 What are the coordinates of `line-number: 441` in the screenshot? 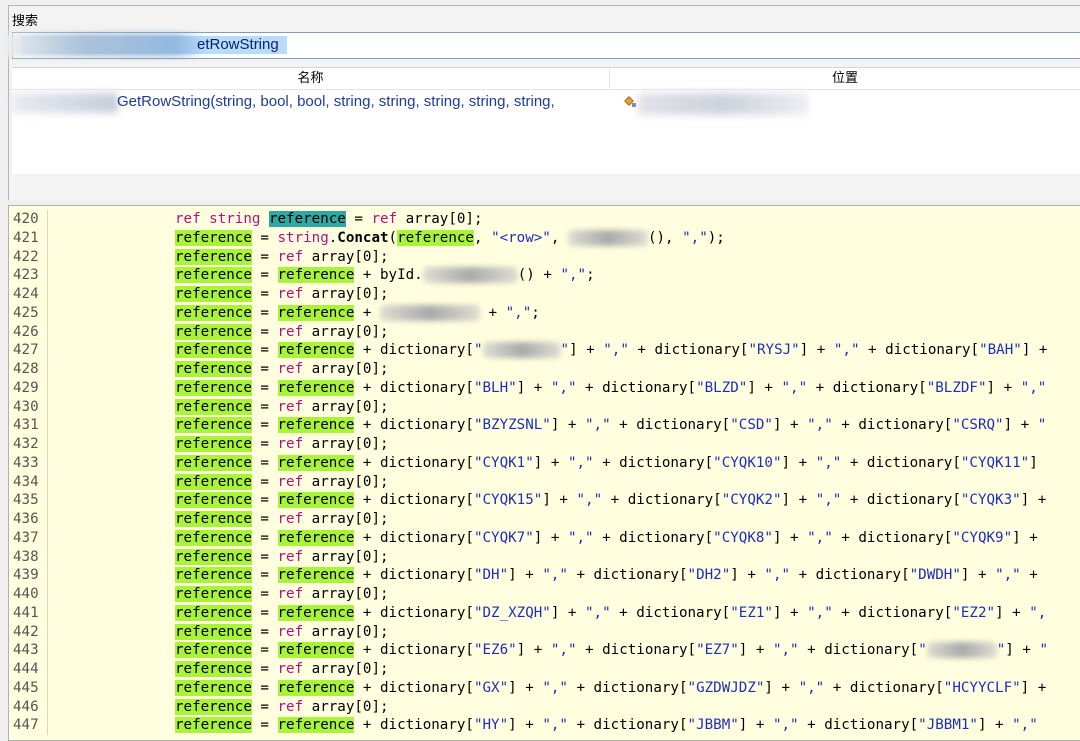 It's located at (26, 612).